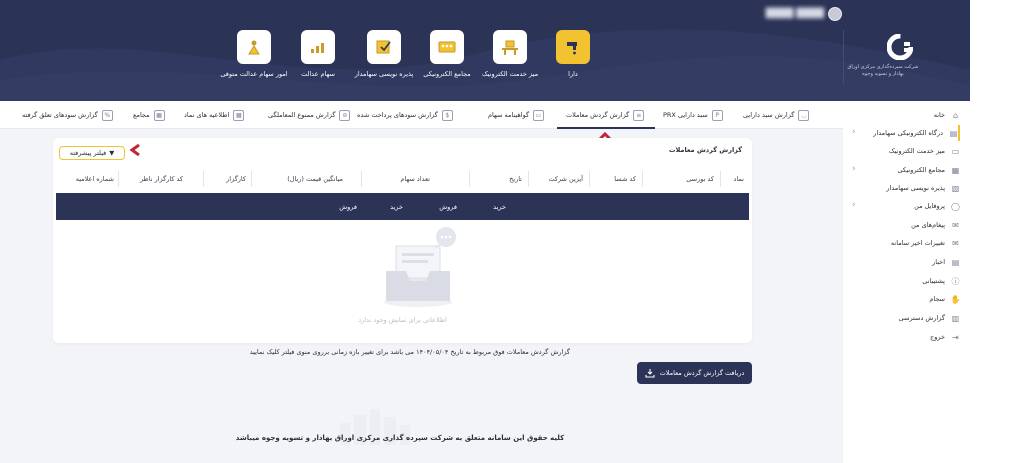 This screenshot has width=1024, height=463. Describe the element at coordinates (516, 115) in the screenshot. I see `tab-certificate: ▭ گواهینامه سهام` at that location.